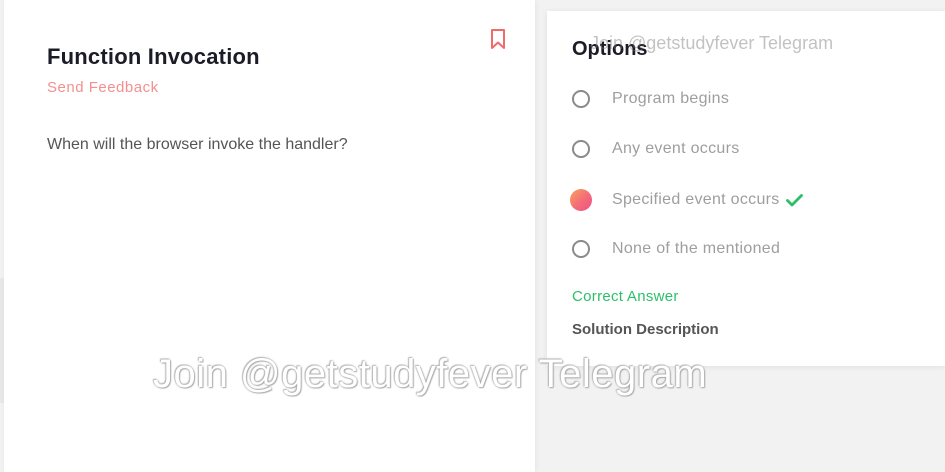 The height and width of the screenshot is (472, 945). Describe the element at coordinates (645, 329) in the screenshot. I see `solution-description-label: Solution Description` at that location.